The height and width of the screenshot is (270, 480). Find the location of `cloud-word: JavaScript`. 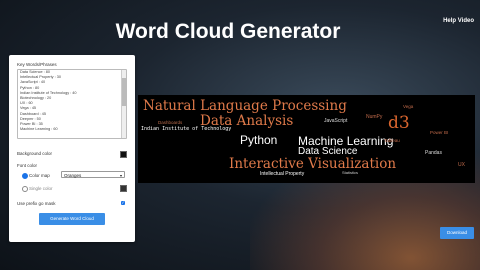

cloud-word: JavaScript is located at coordinates (336, 121).